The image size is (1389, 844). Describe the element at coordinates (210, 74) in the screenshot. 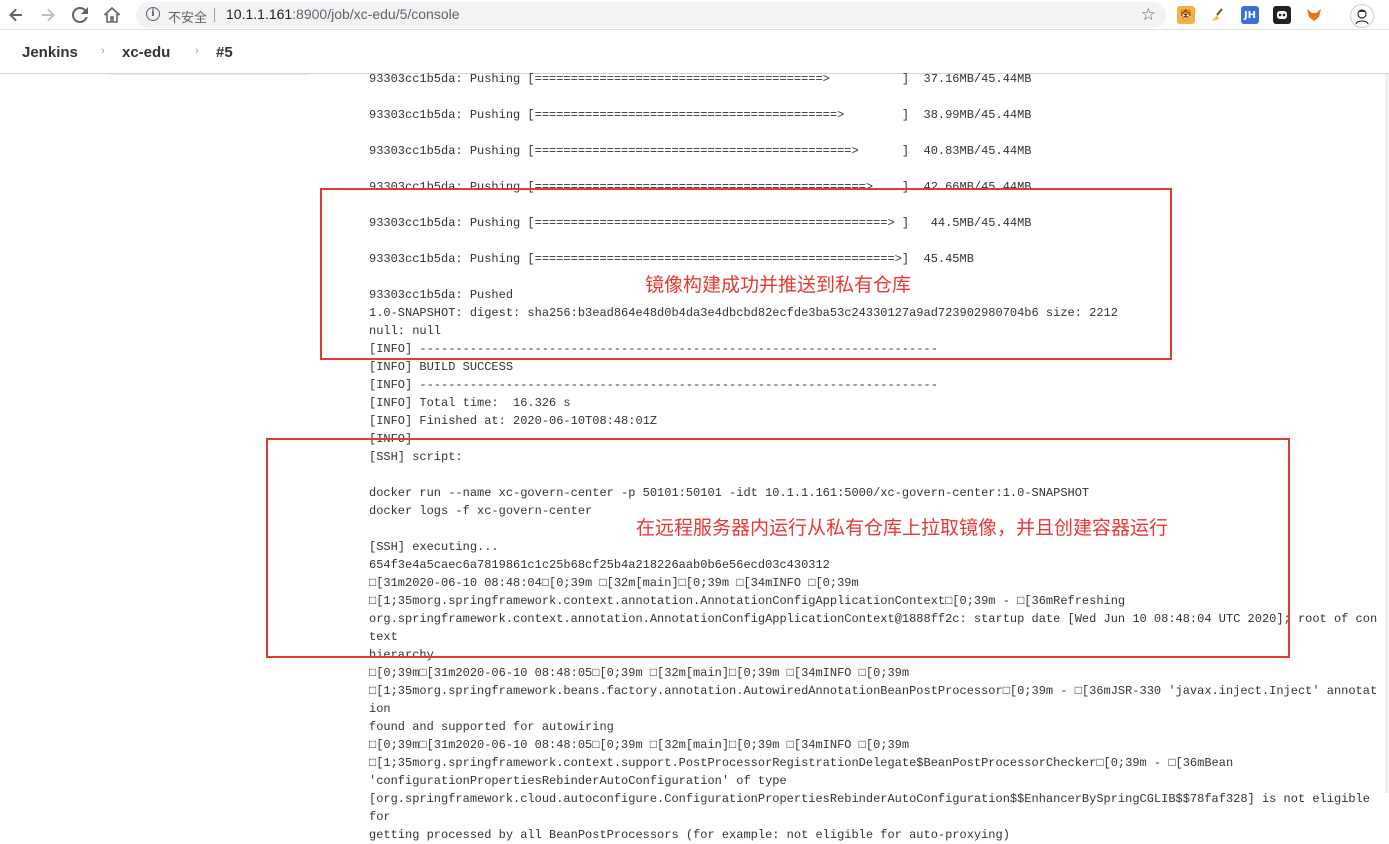

I see `sidebar-divider` at that location.